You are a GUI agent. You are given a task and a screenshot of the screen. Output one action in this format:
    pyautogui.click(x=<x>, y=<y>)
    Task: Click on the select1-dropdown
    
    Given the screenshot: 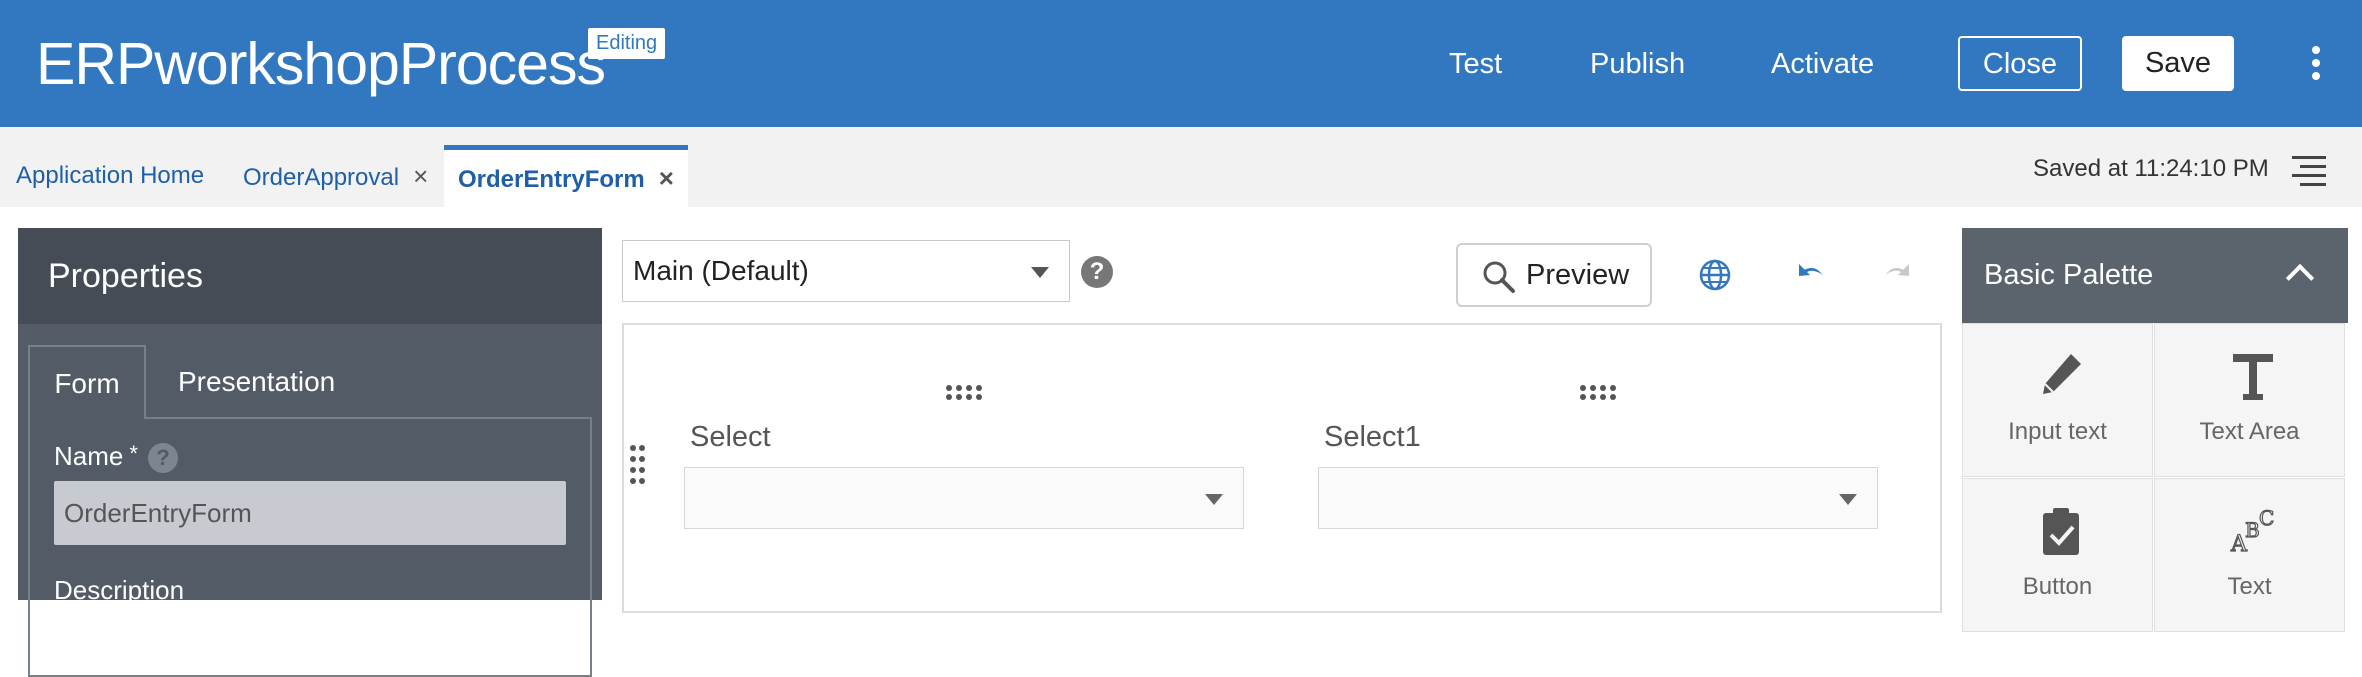 What is the action you would take?
    pyautogui.click(x=1598, y=498)
    